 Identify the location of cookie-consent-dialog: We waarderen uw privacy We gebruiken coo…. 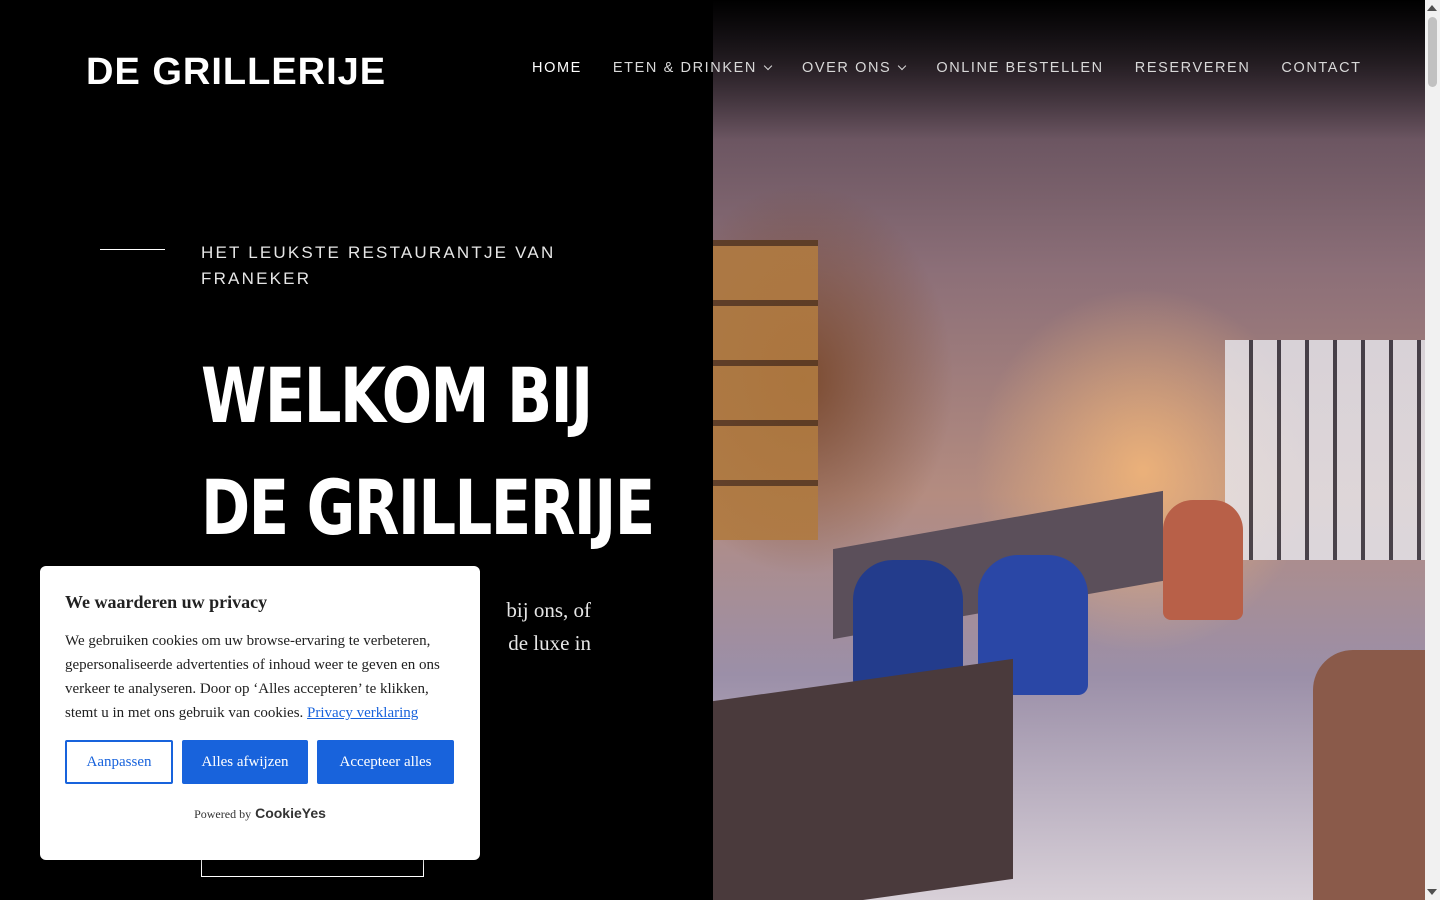
(260, 713).